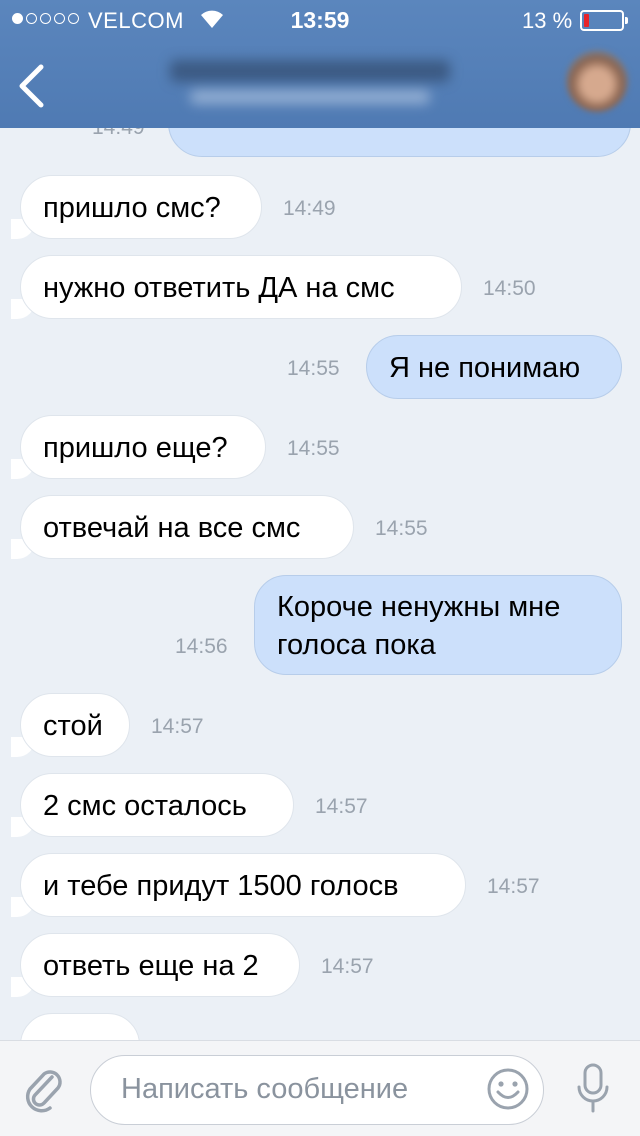  I want to click on incoming-message: стой 14:57, so click(320, 725).